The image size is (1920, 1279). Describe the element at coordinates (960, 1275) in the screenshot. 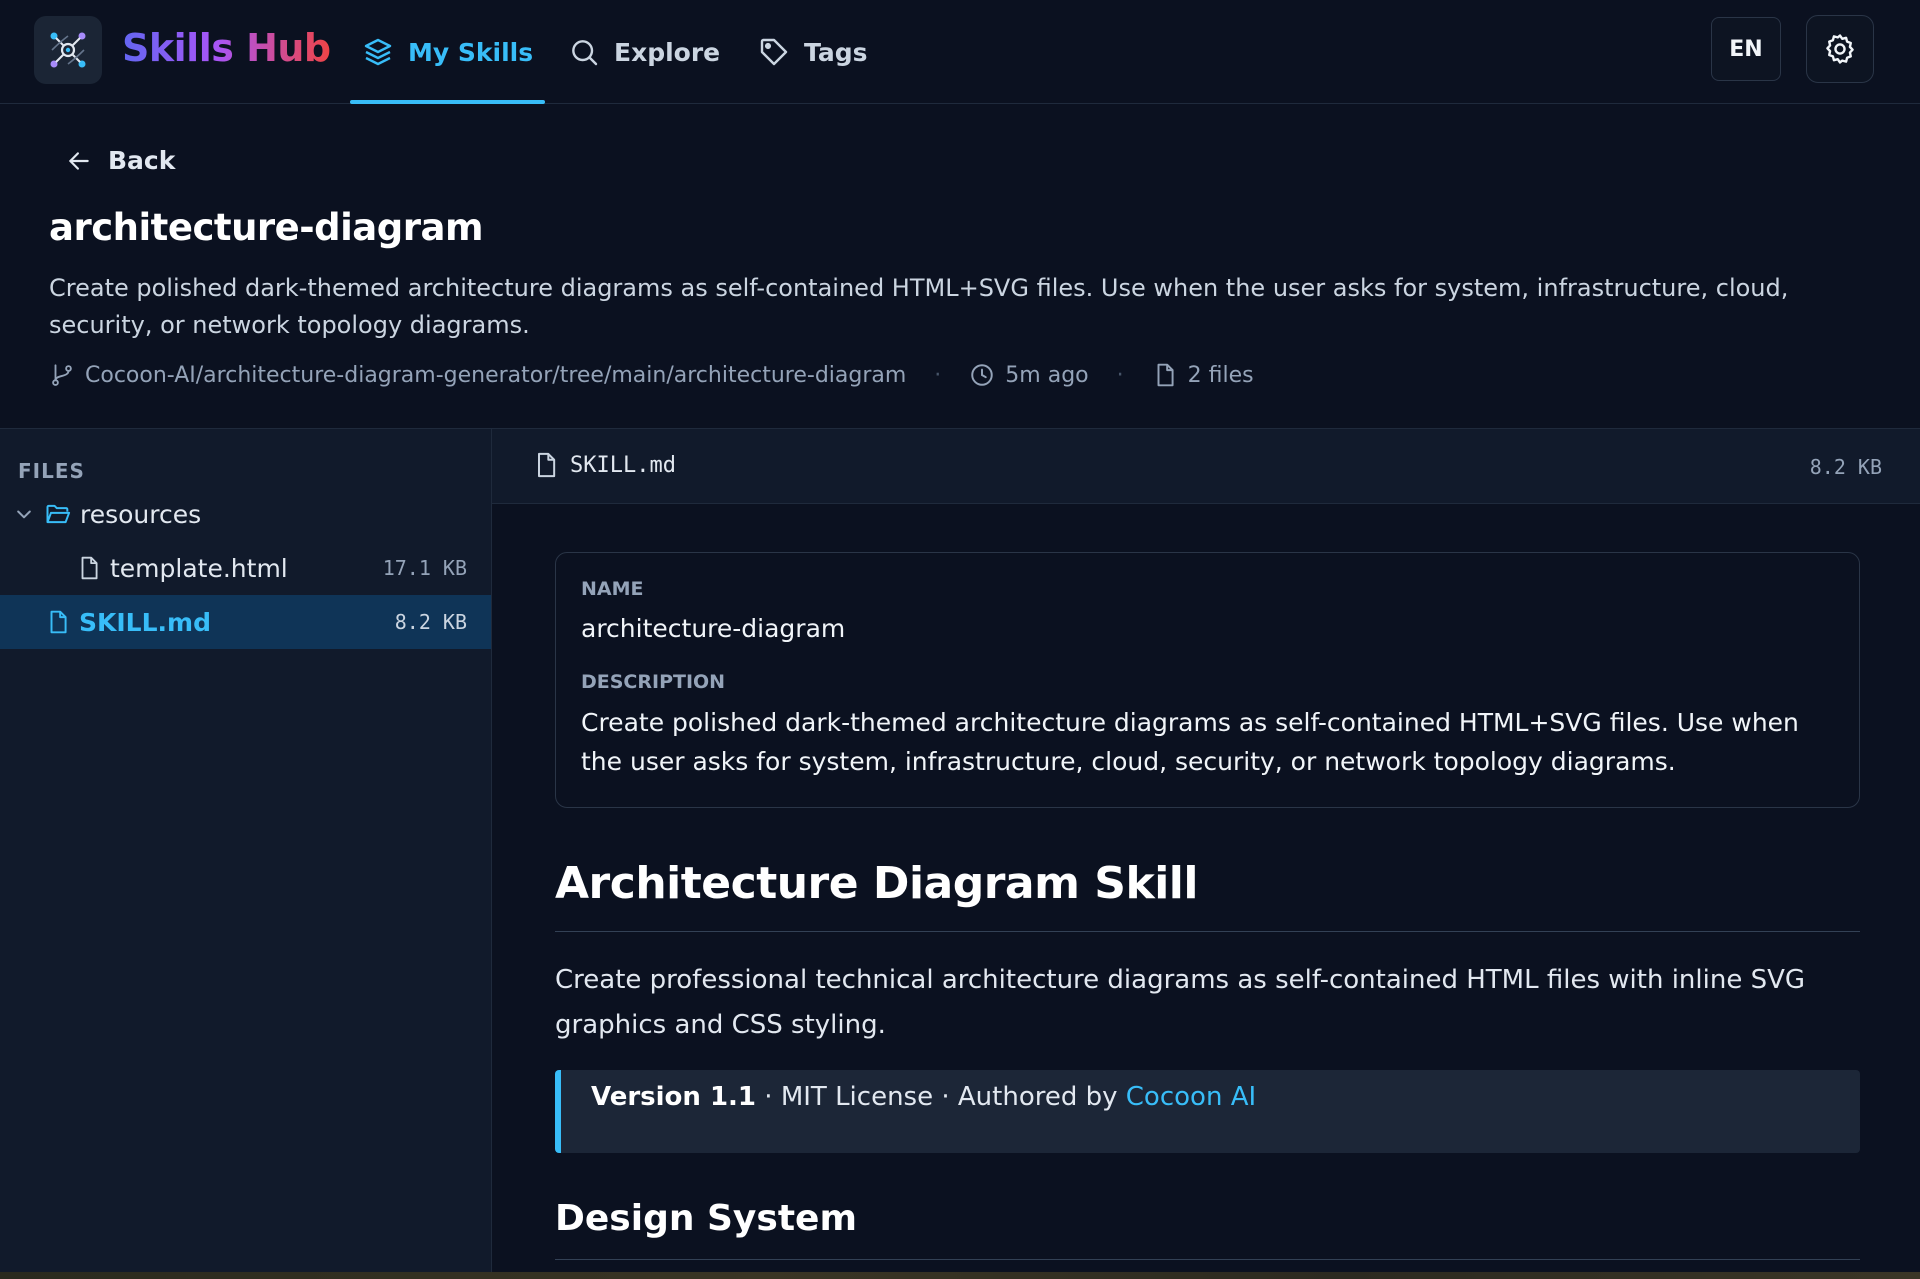

I see `window-bottom-edge` at that location.